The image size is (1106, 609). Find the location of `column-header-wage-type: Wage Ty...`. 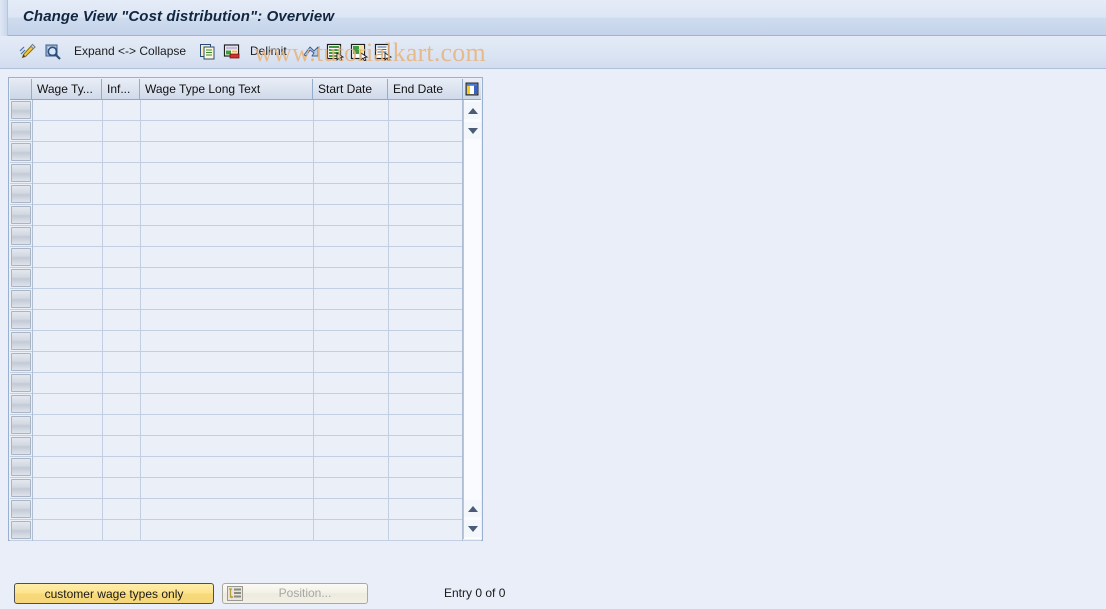

column-header-wage-type: Wage Ty... is located at coordinates (67, 89).